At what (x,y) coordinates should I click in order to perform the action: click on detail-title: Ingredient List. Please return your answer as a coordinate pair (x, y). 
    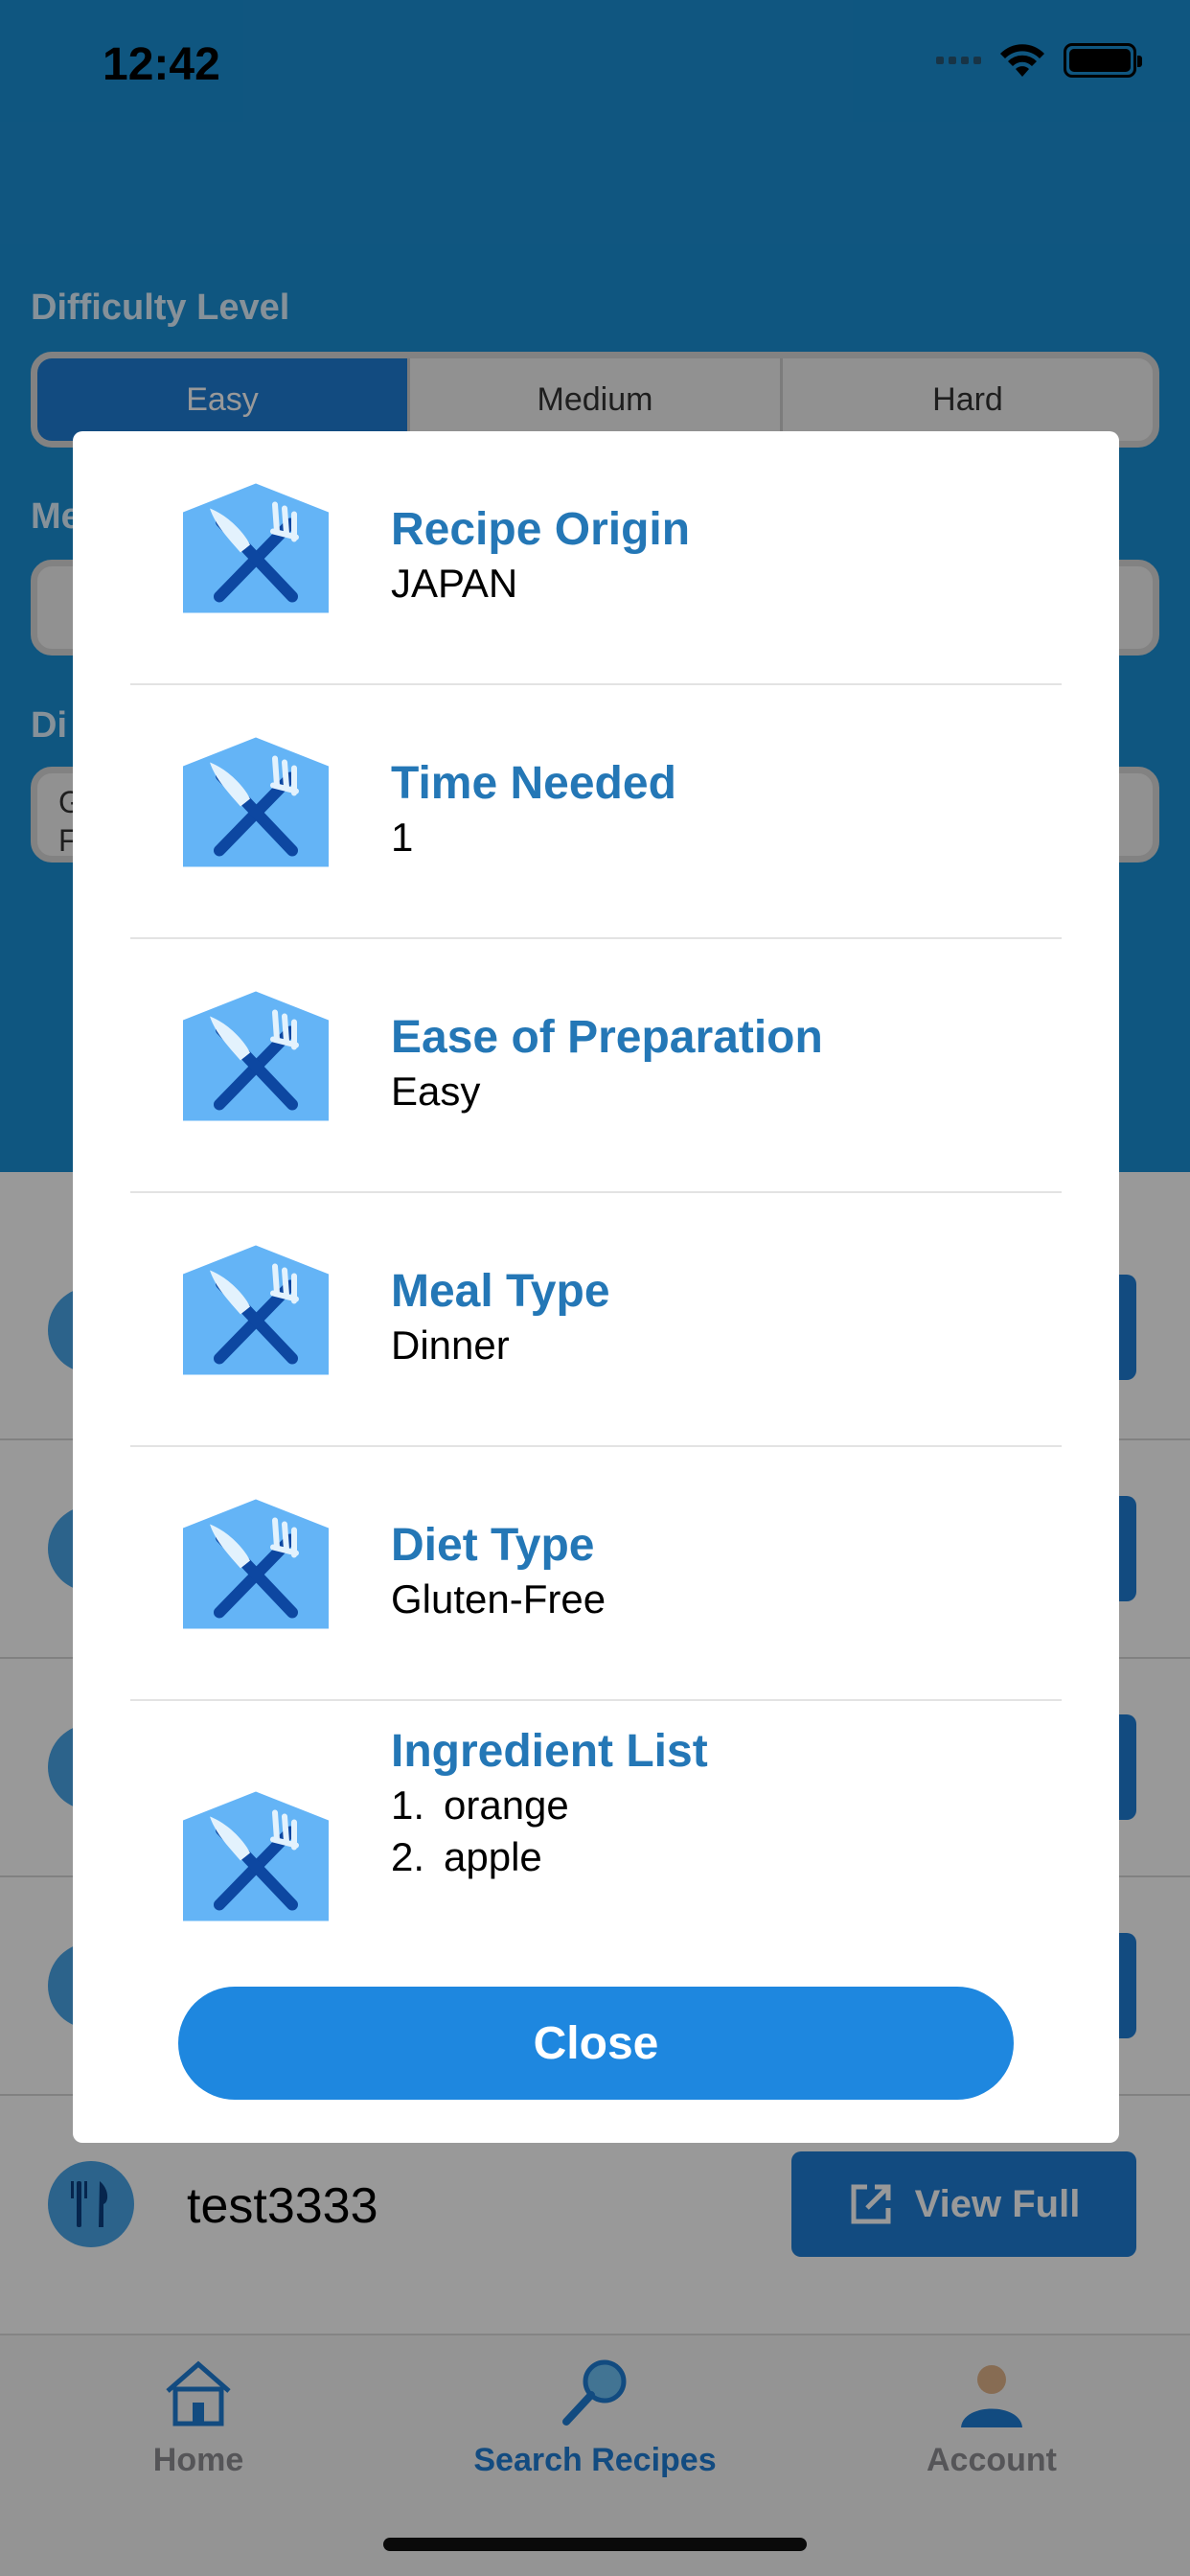
    Looking at the image, I should click on (549, 1751).